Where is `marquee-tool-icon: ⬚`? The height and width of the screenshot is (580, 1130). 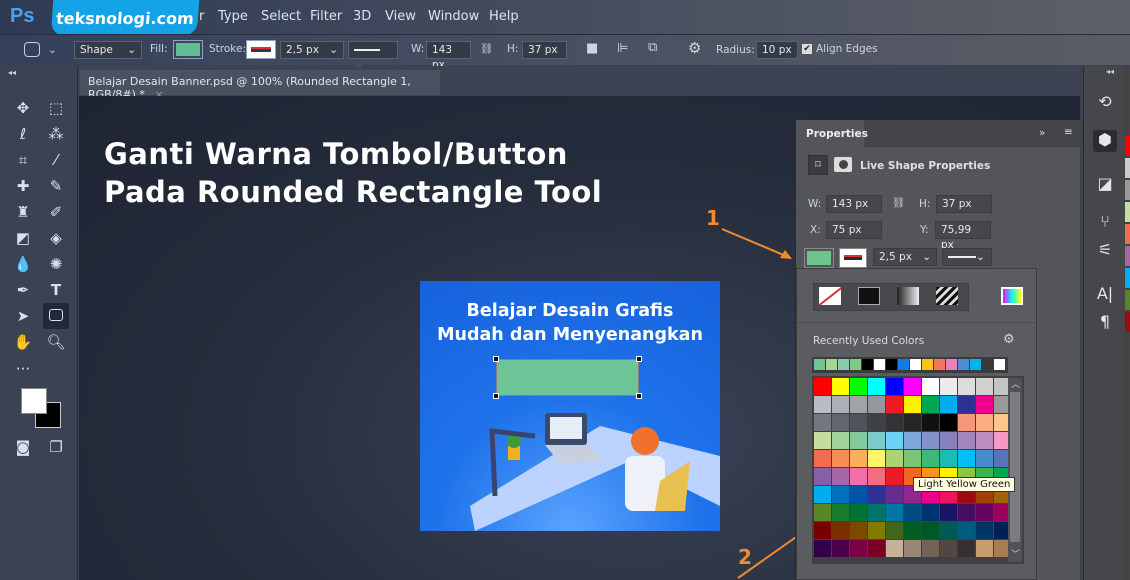 marquee-tool-icon: ⬚ is located at coordinates (56, 108).